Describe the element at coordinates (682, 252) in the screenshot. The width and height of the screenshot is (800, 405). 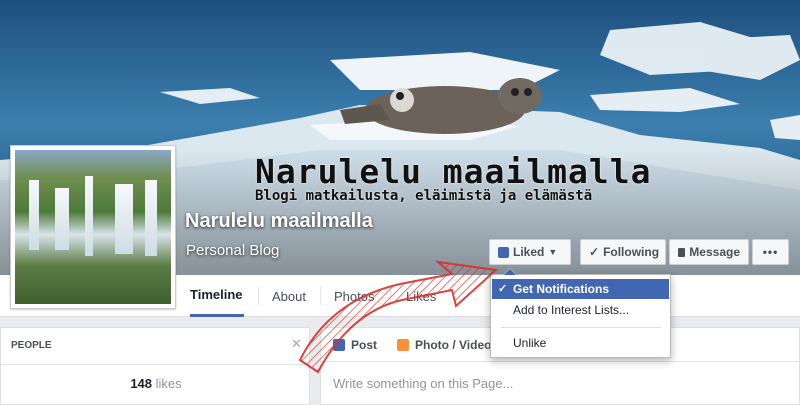
I see `message-icon` at that location.